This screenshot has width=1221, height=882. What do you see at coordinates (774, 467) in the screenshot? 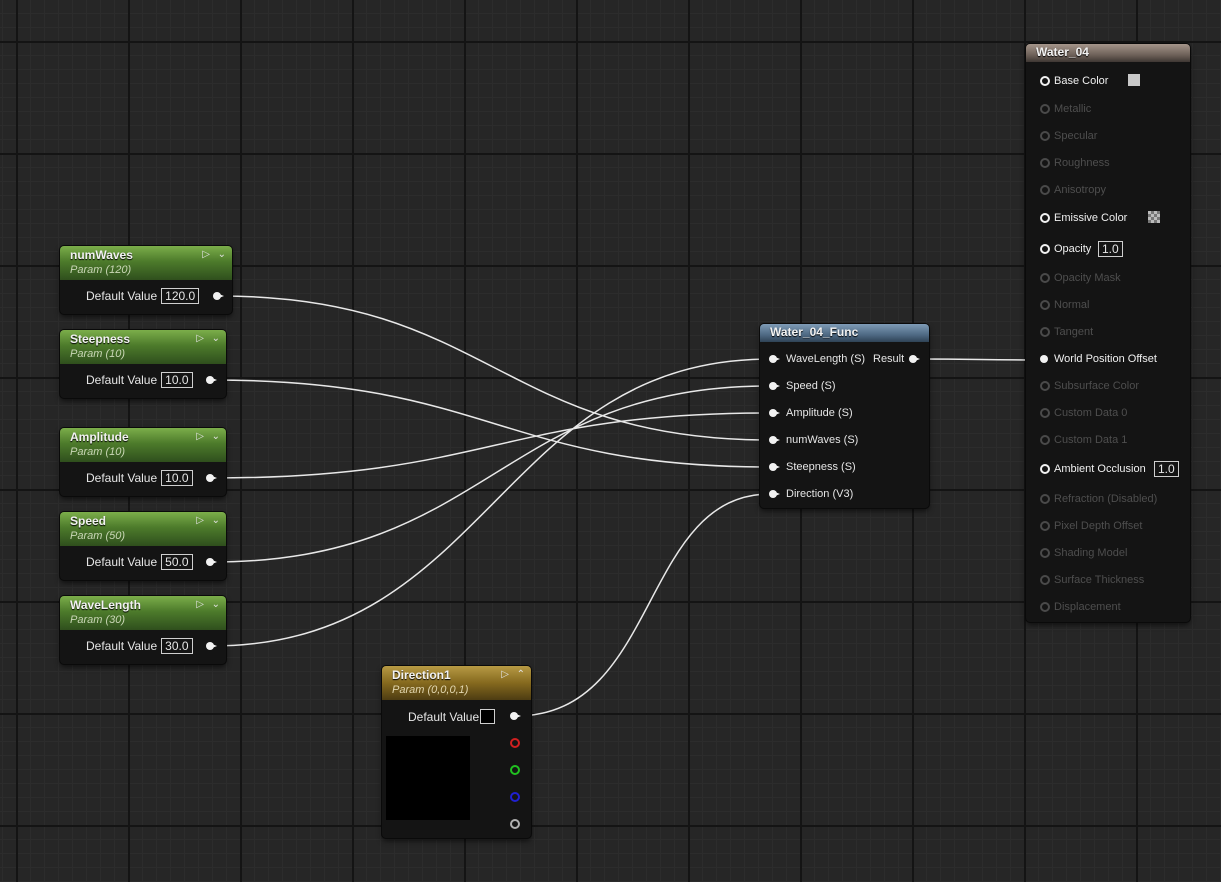
I see `input-pin-steepness` at bounding box center [774, 467].